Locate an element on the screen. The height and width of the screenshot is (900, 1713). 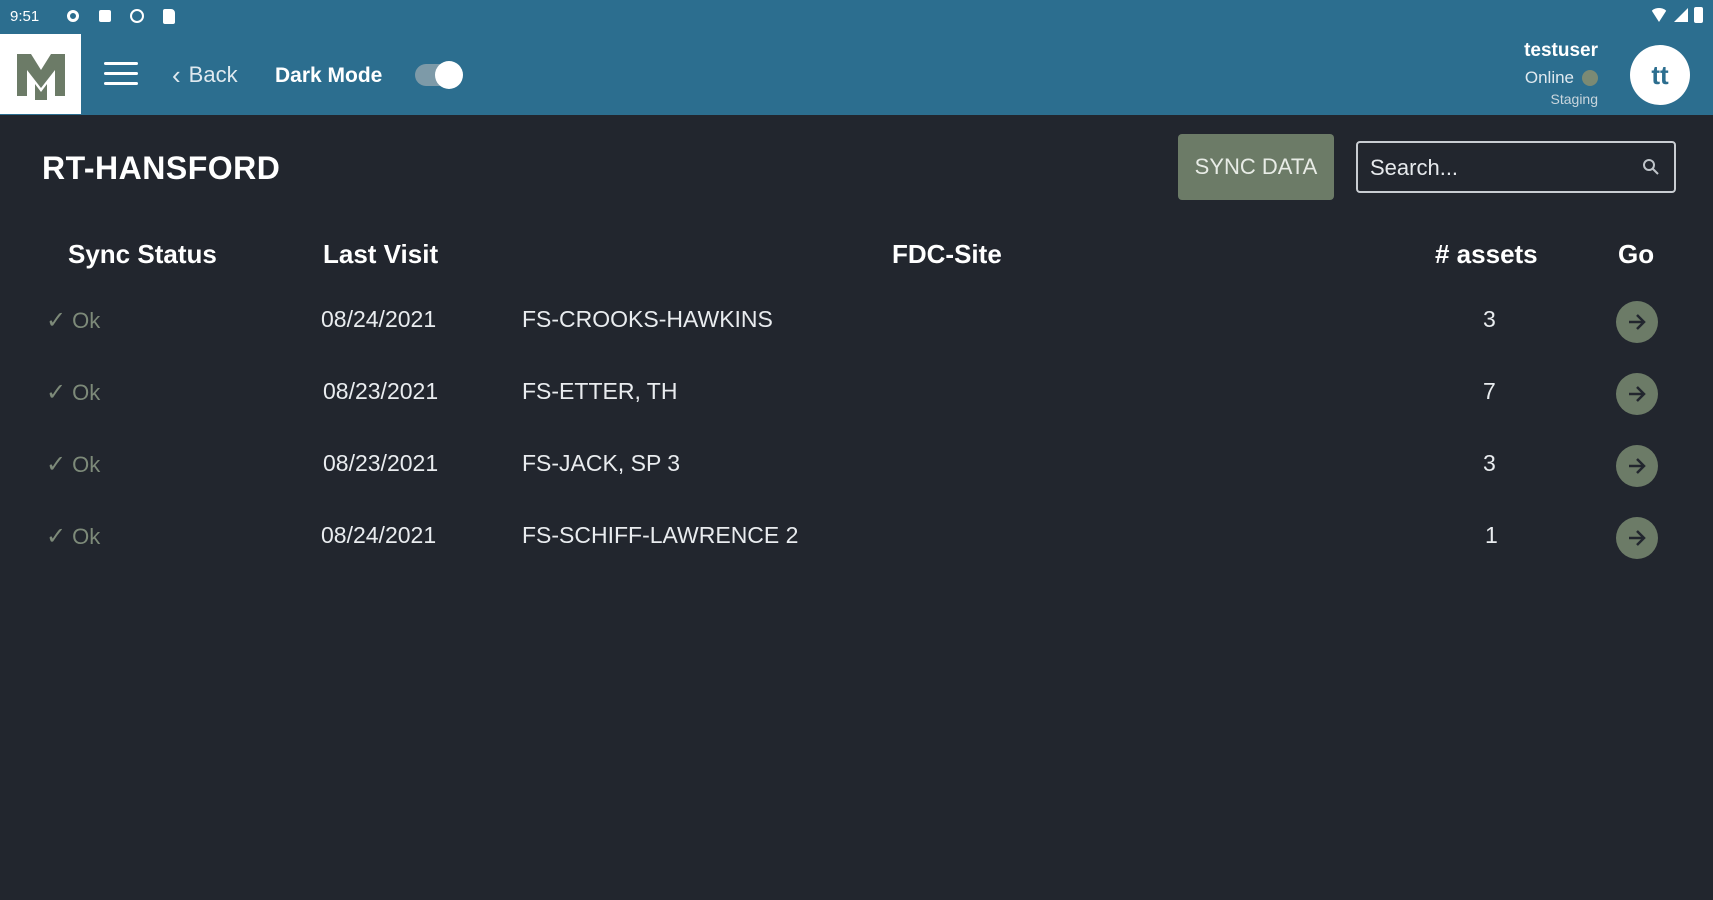
app-logo is located at coordinates (40, 74).